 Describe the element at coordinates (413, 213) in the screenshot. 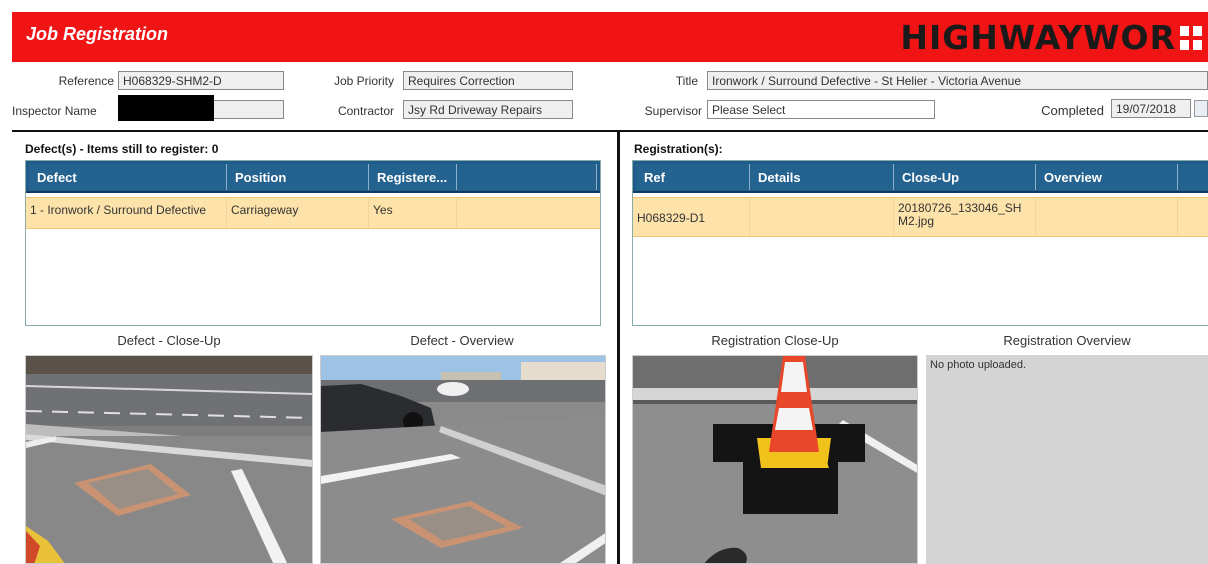

I see `registered-cell: Yes` at that location.